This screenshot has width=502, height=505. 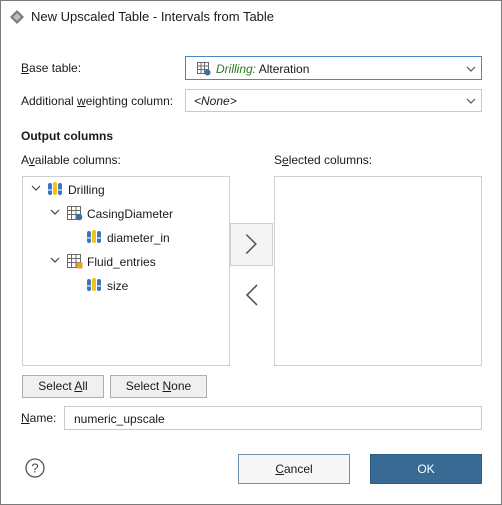 I want to click on base-table-combo: Drilling: Alteration, so click(x=333, y=68).